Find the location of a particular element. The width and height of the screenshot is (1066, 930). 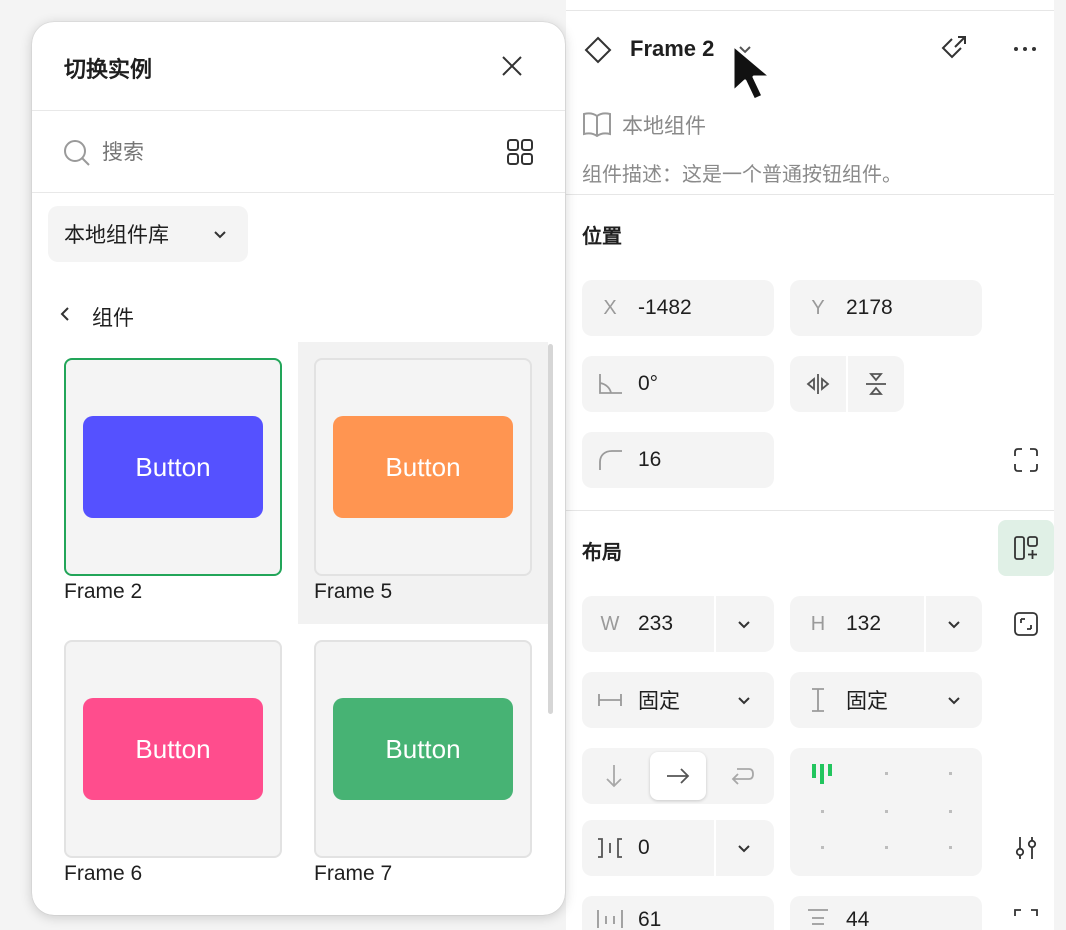

y-label: Y is located at coordinates (818, 307).